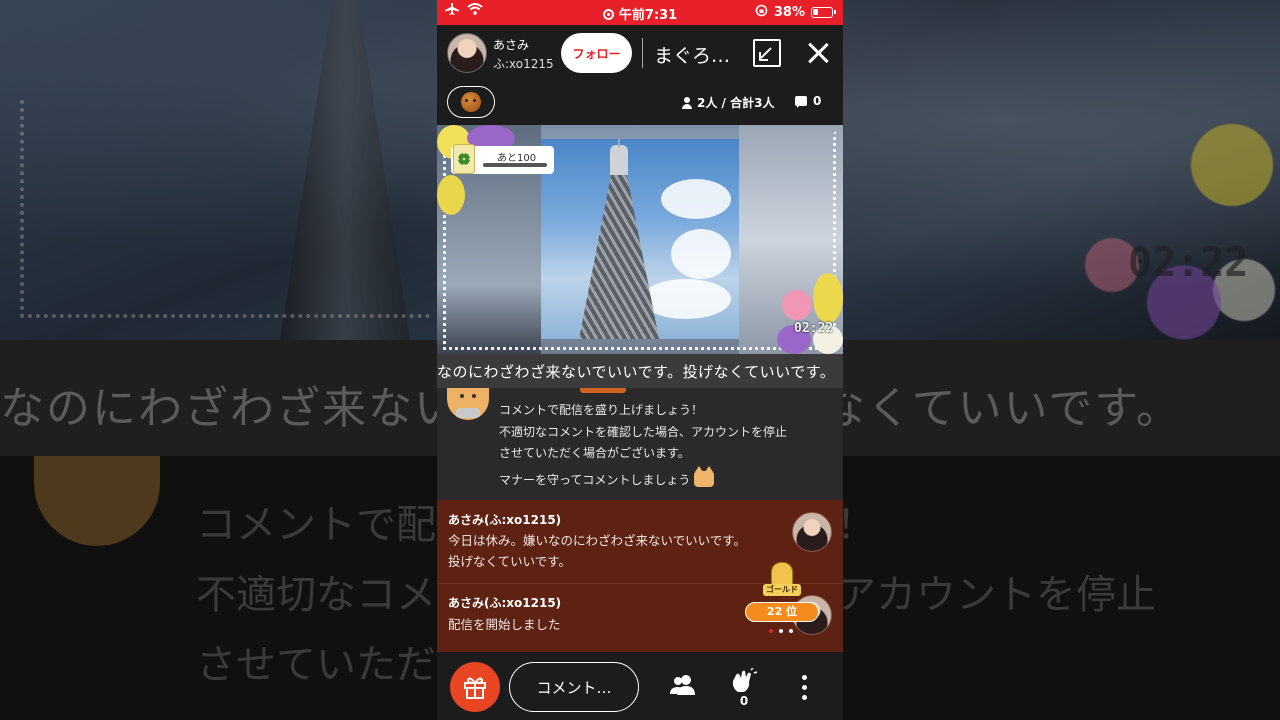  Describe the element at coordinates (782, 590) in the screenshot. I see `gold-badge-label: ゴールド` at that location.